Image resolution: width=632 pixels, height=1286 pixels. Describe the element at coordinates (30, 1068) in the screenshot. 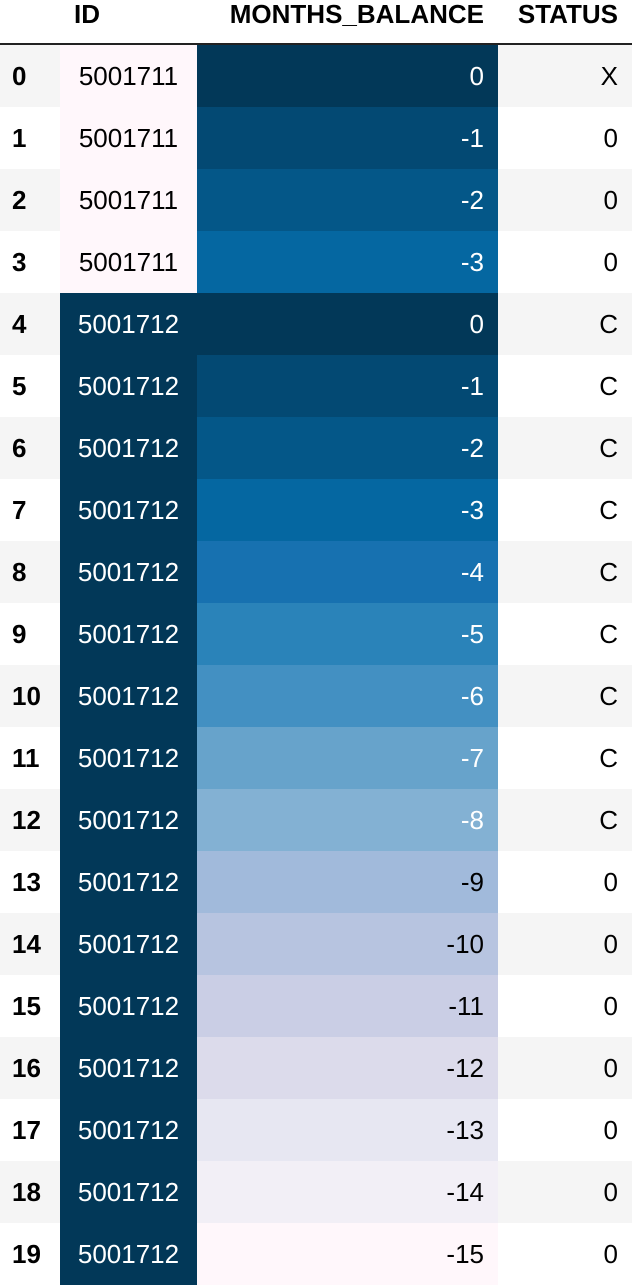

I see `row-index: 16` at that location.